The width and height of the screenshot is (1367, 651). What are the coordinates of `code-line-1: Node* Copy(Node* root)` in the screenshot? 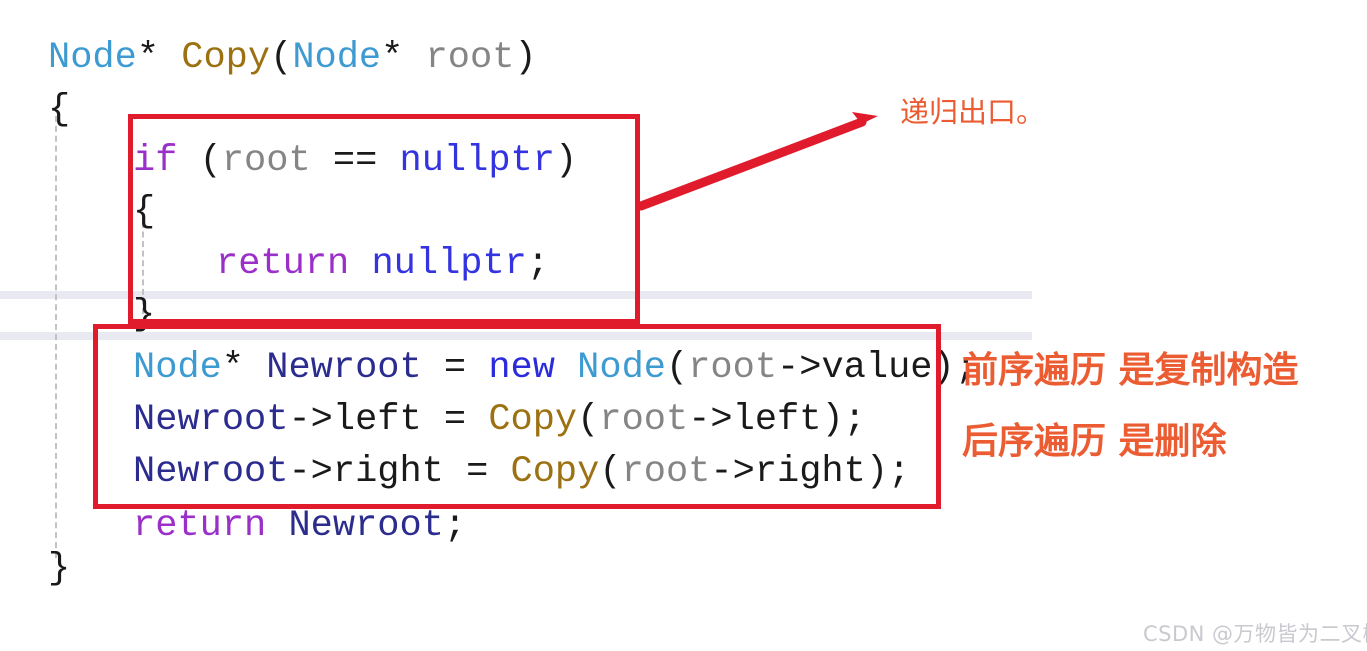 It's located at (292, 58).